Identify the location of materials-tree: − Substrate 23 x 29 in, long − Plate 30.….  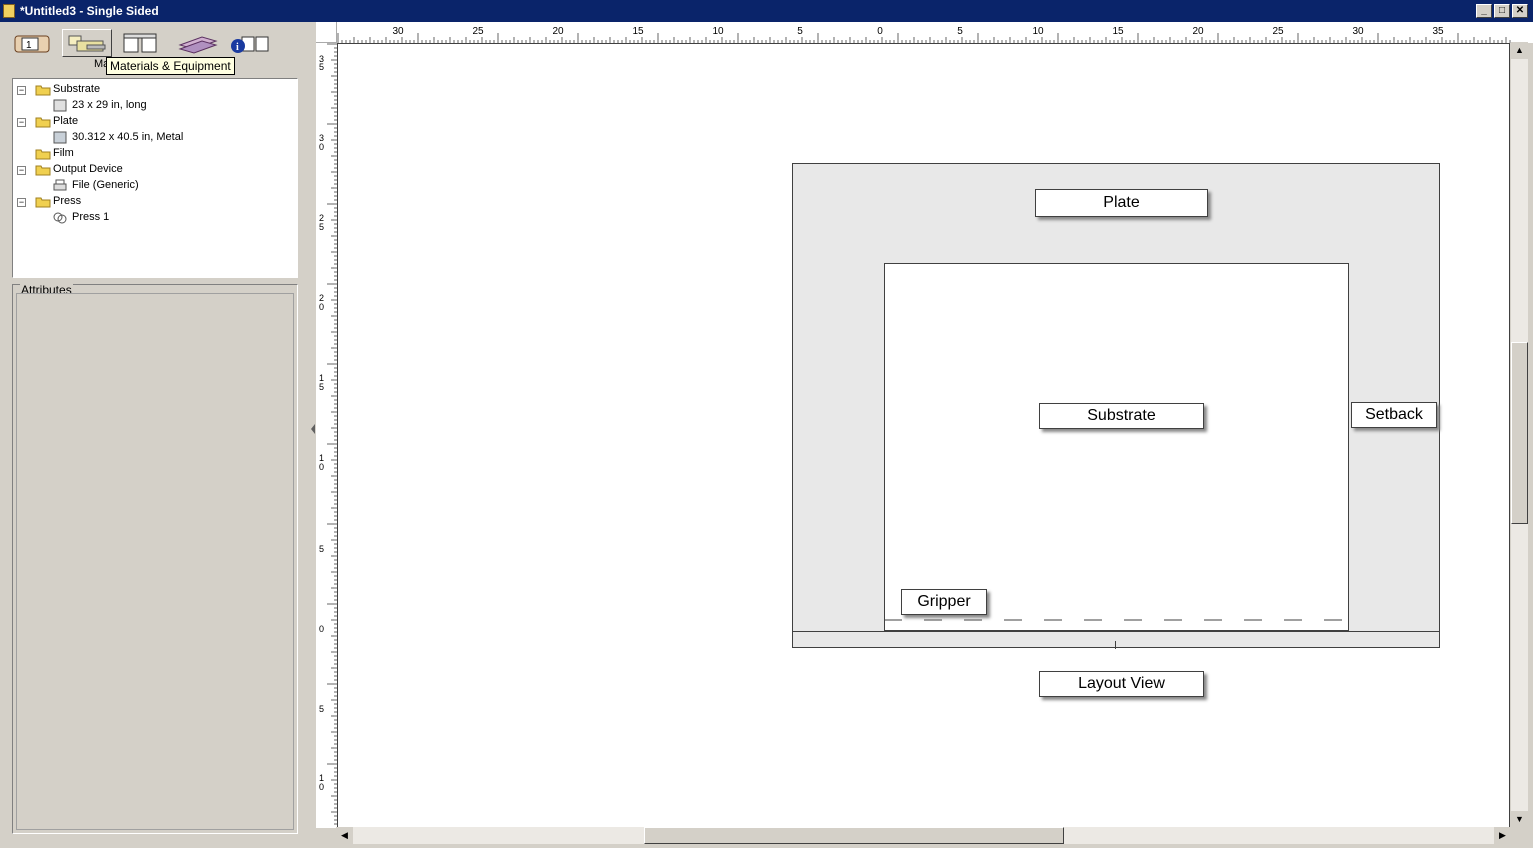
(155, 178).